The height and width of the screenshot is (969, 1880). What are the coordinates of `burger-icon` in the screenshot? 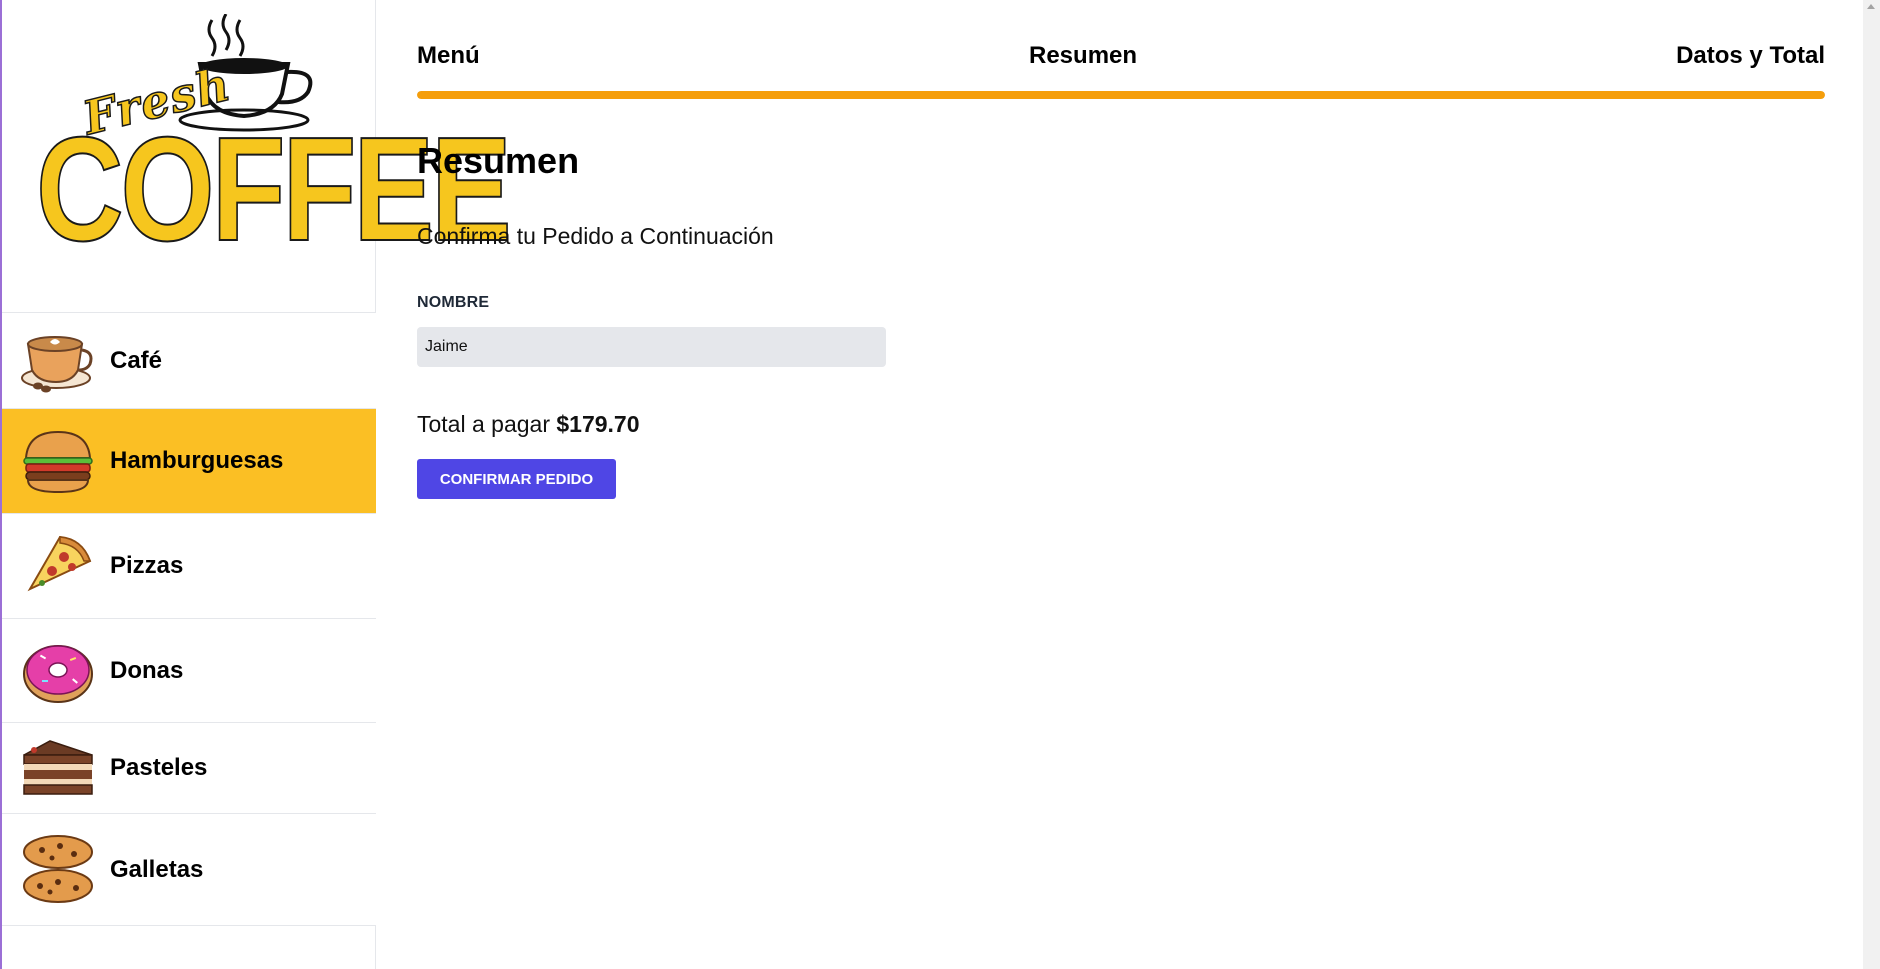 It's located at (58, 461).